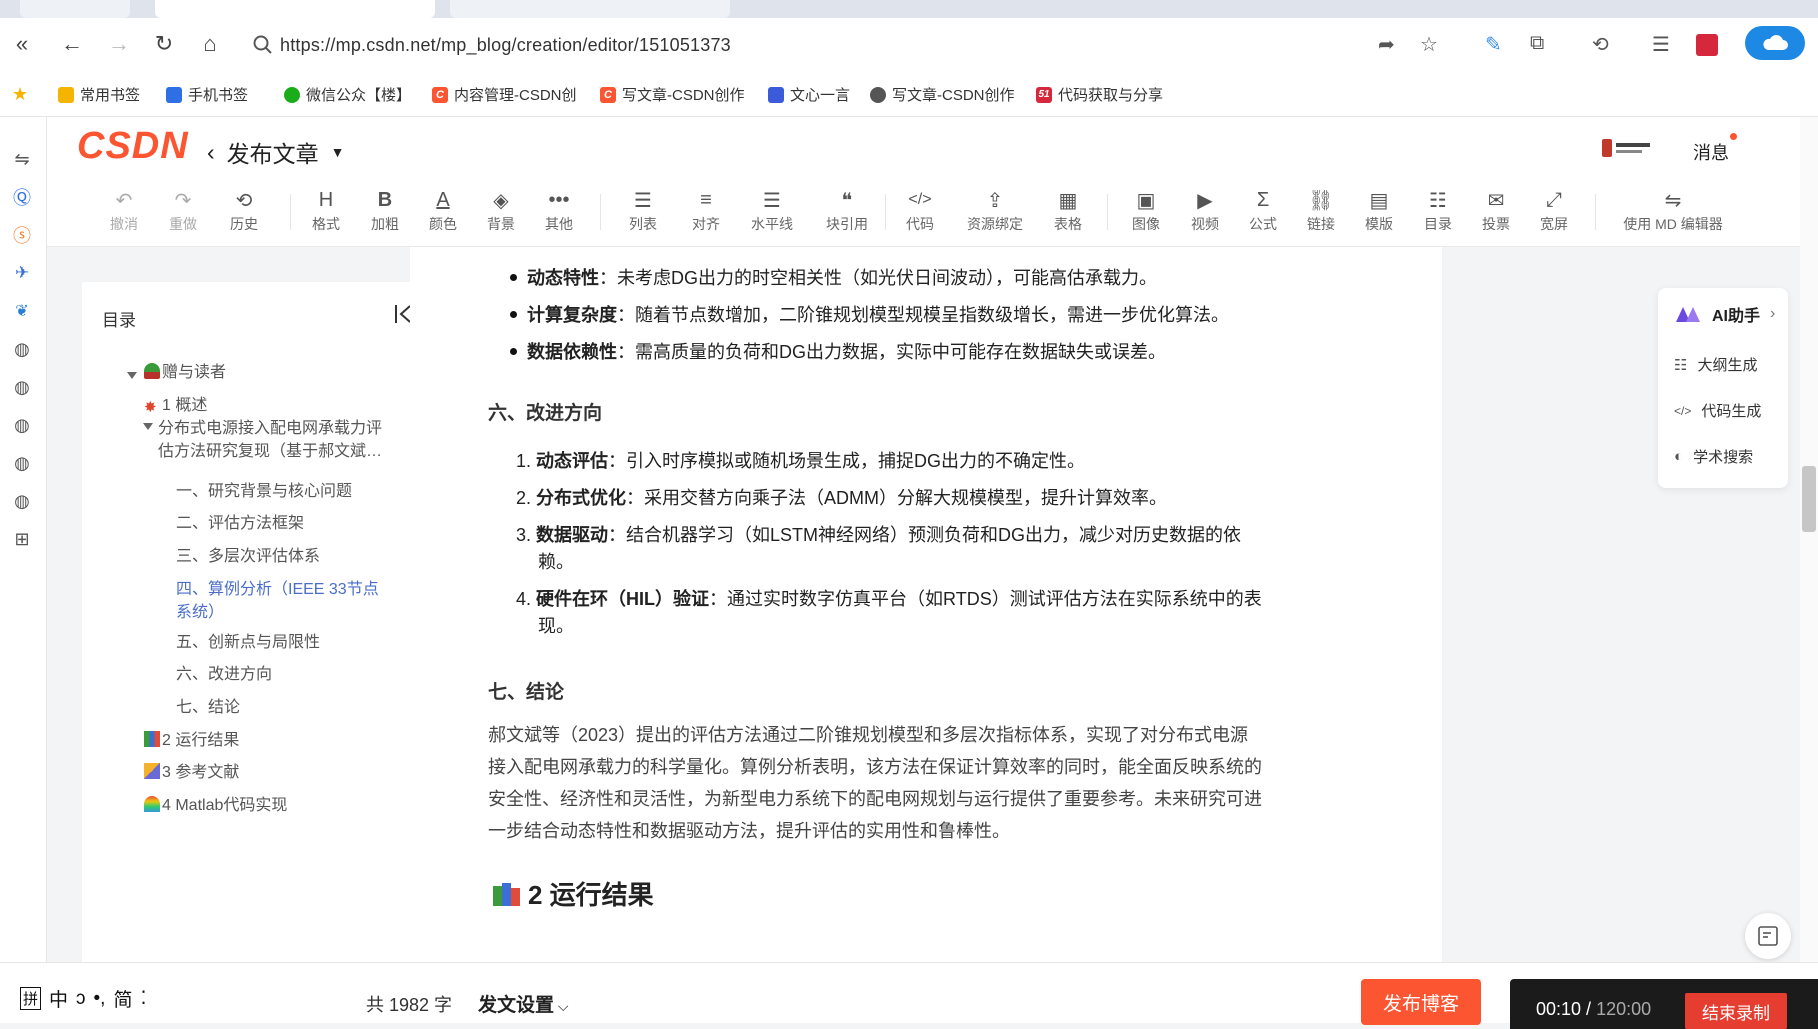  What do you see at coordinates (224, 674) in the screenshot?
I see `toc-item: 六、改进方向` at bounding box center [224, 674].